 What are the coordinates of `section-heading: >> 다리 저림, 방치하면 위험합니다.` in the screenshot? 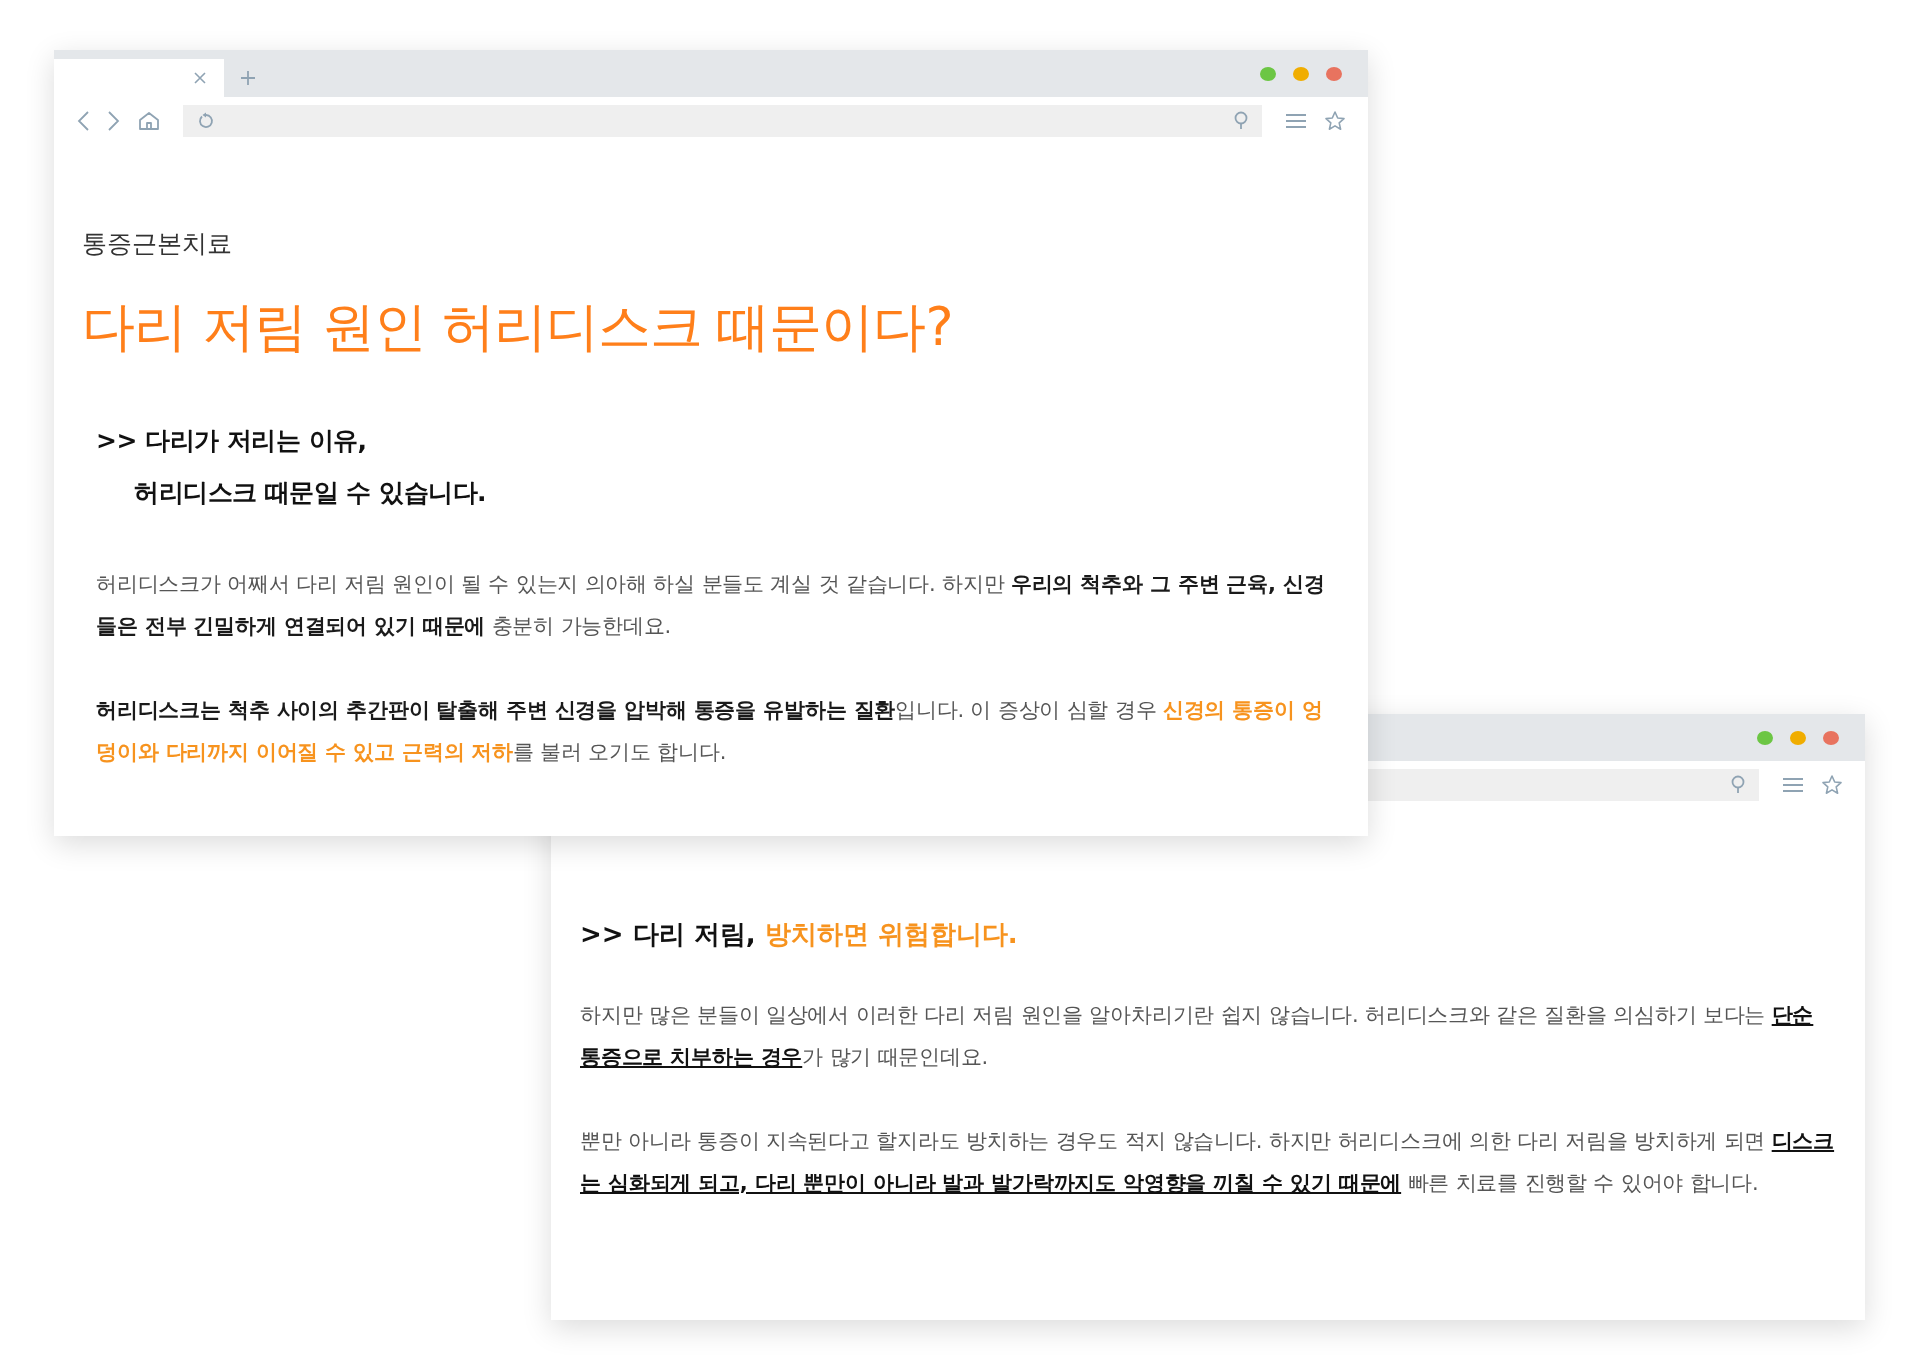 It's located at (799, 934).